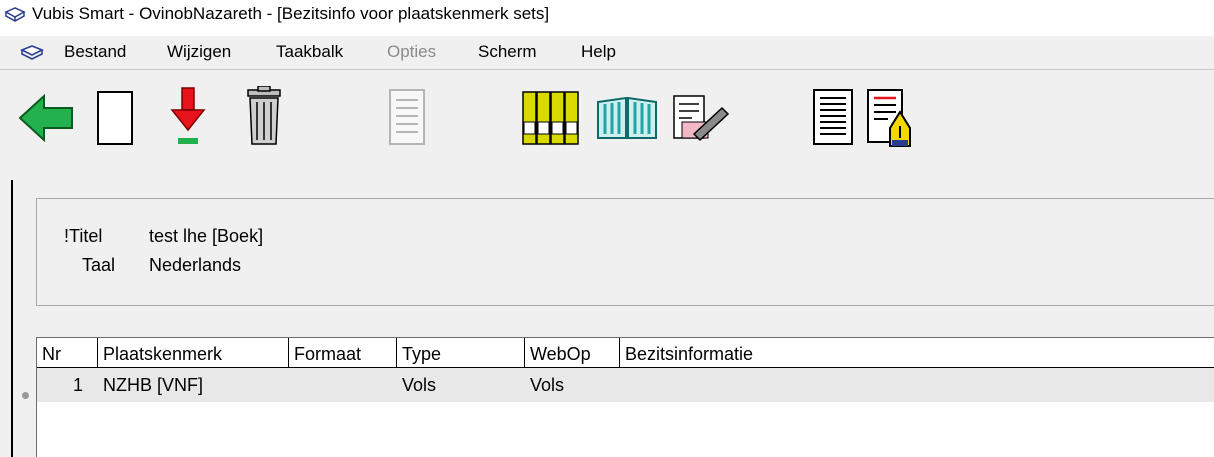 This screenshot has width=1214, height=457. Describe the element at coordinates (507, 52) in the screenshot. I see `menu-scherm: Scherm` at that location.